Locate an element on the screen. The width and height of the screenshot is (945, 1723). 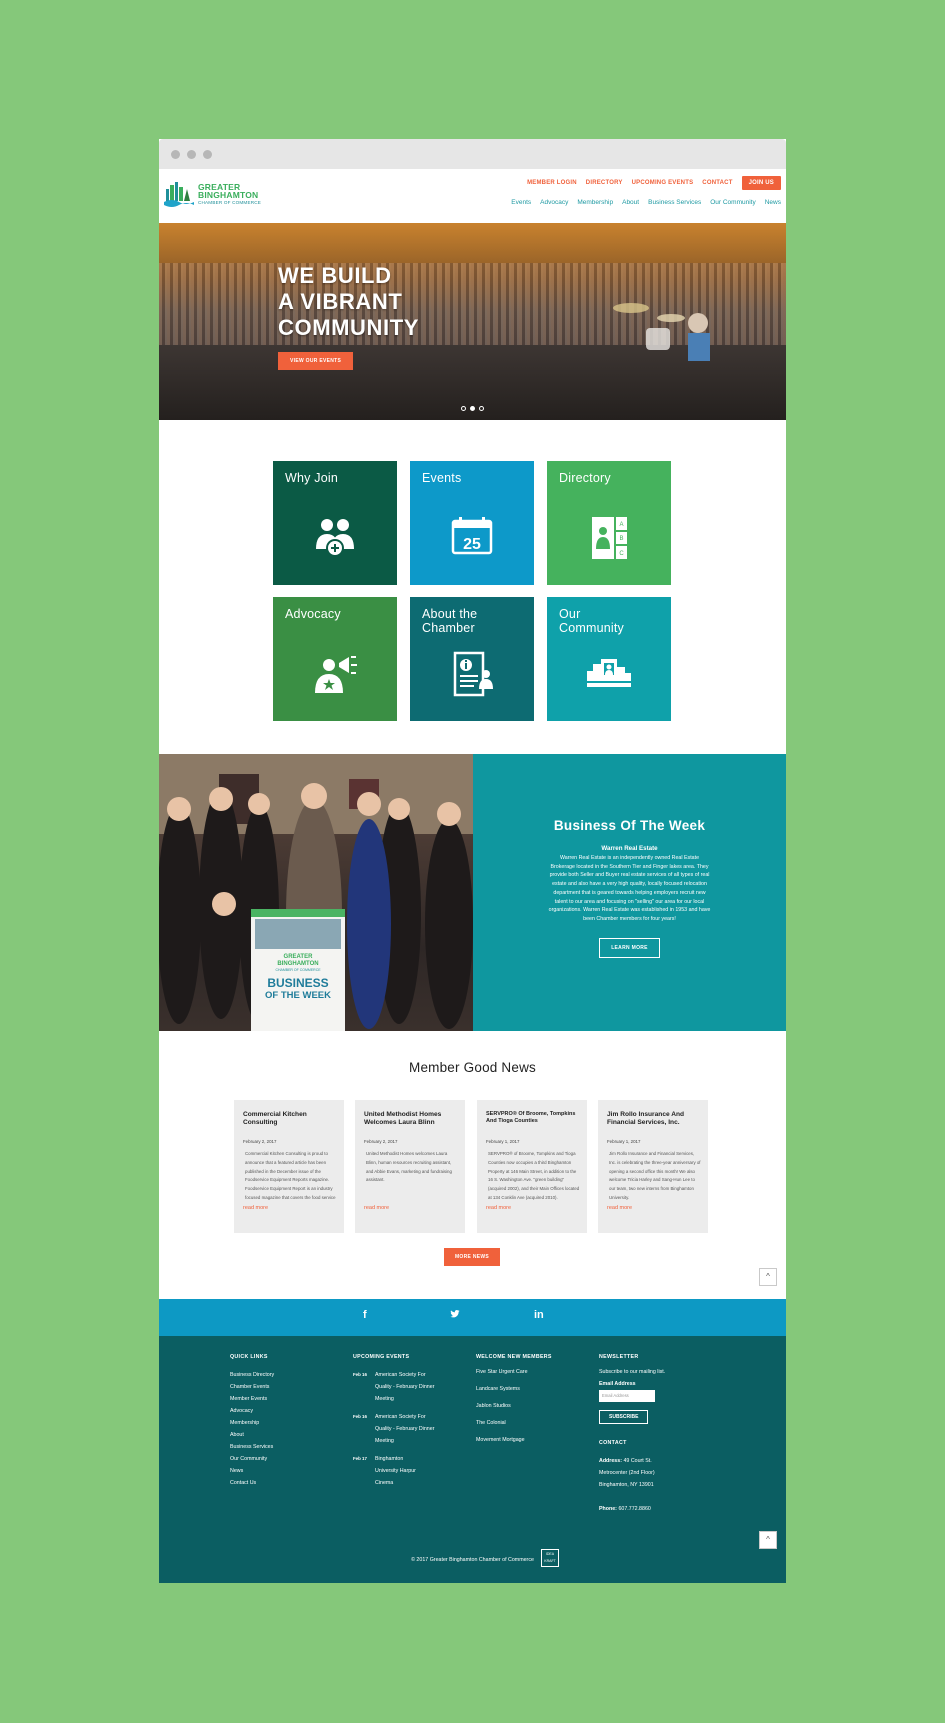
facebook-icon: f is located at coordinates (365, 1315).